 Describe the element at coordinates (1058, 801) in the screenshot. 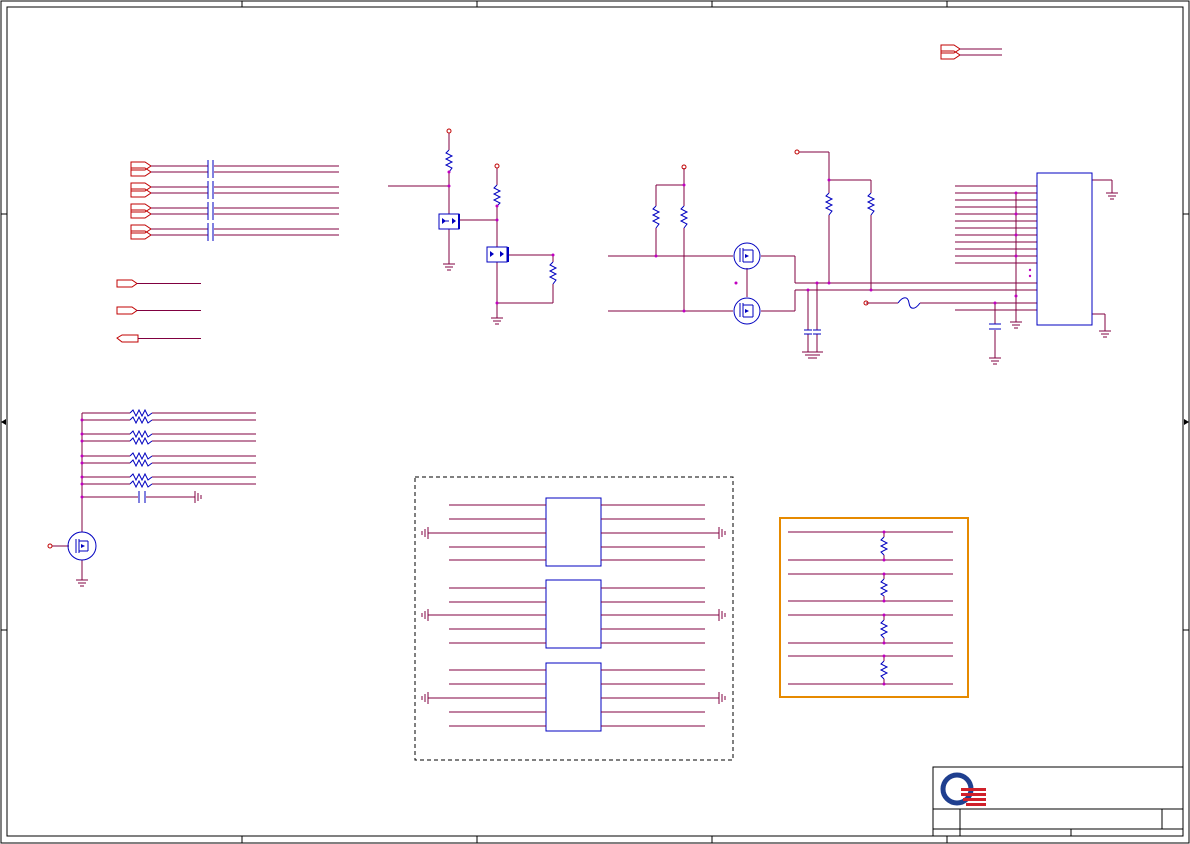

I see `title-block` at that location.